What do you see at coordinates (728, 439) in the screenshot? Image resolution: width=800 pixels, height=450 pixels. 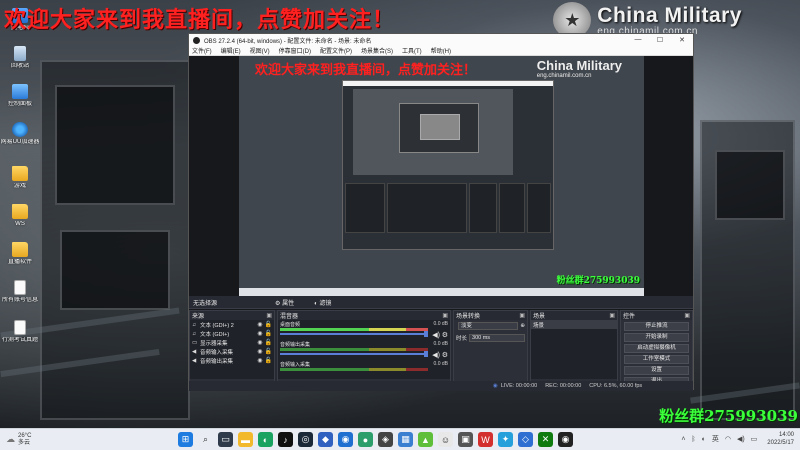 I see `wifi-icon: ◠` at bounding box center [728, 439].